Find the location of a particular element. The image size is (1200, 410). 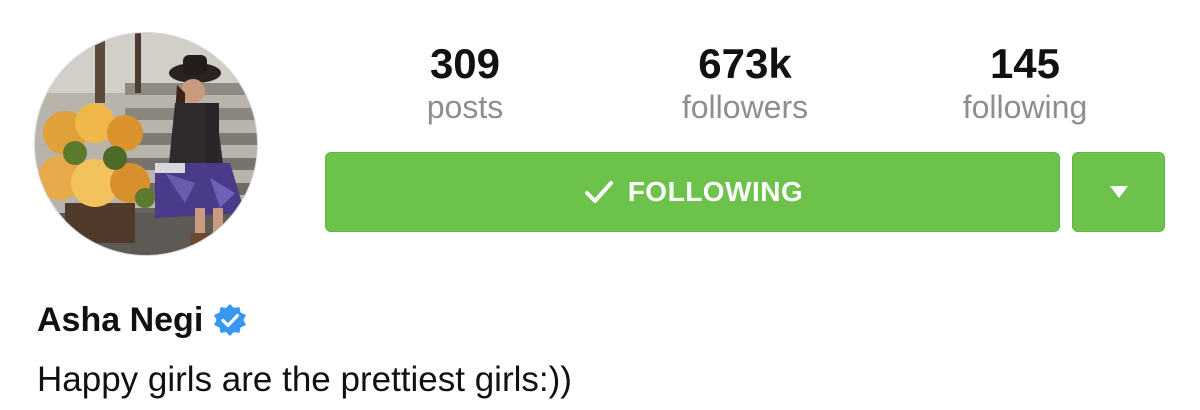

posts-label: posts is located at coordinates (465, 107).